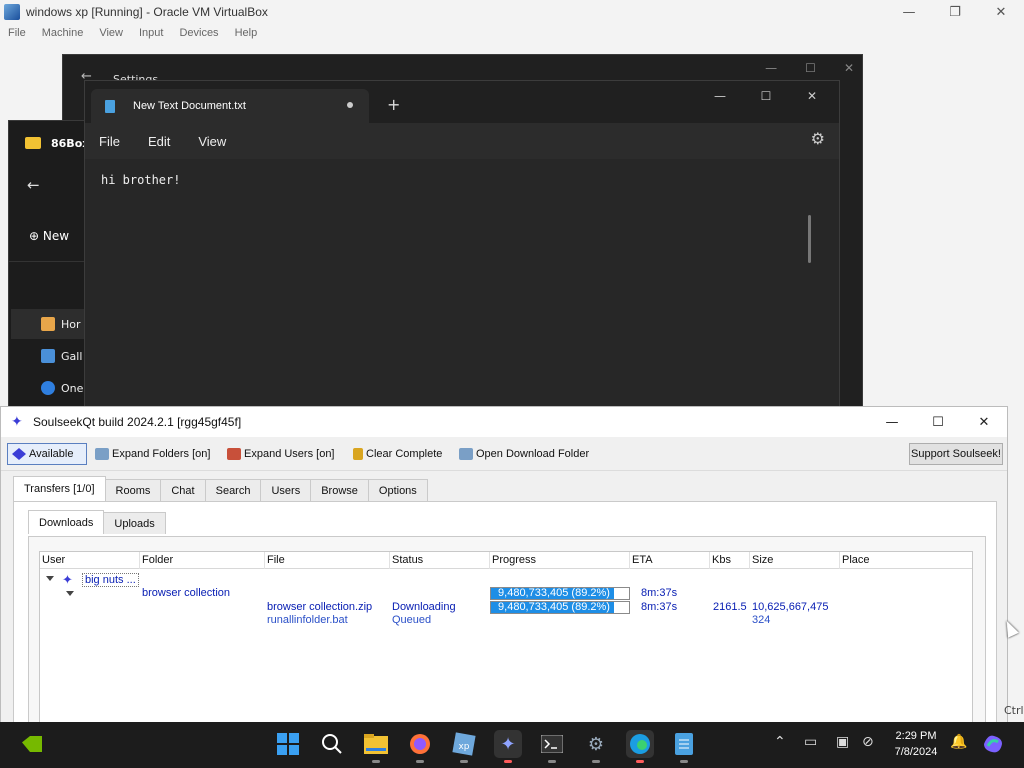 This screenshot has width=1024, height=768. Describe the element at coordinates (134, 523) in the screenshot. I see `tab-uploads: Uploads` at that location.